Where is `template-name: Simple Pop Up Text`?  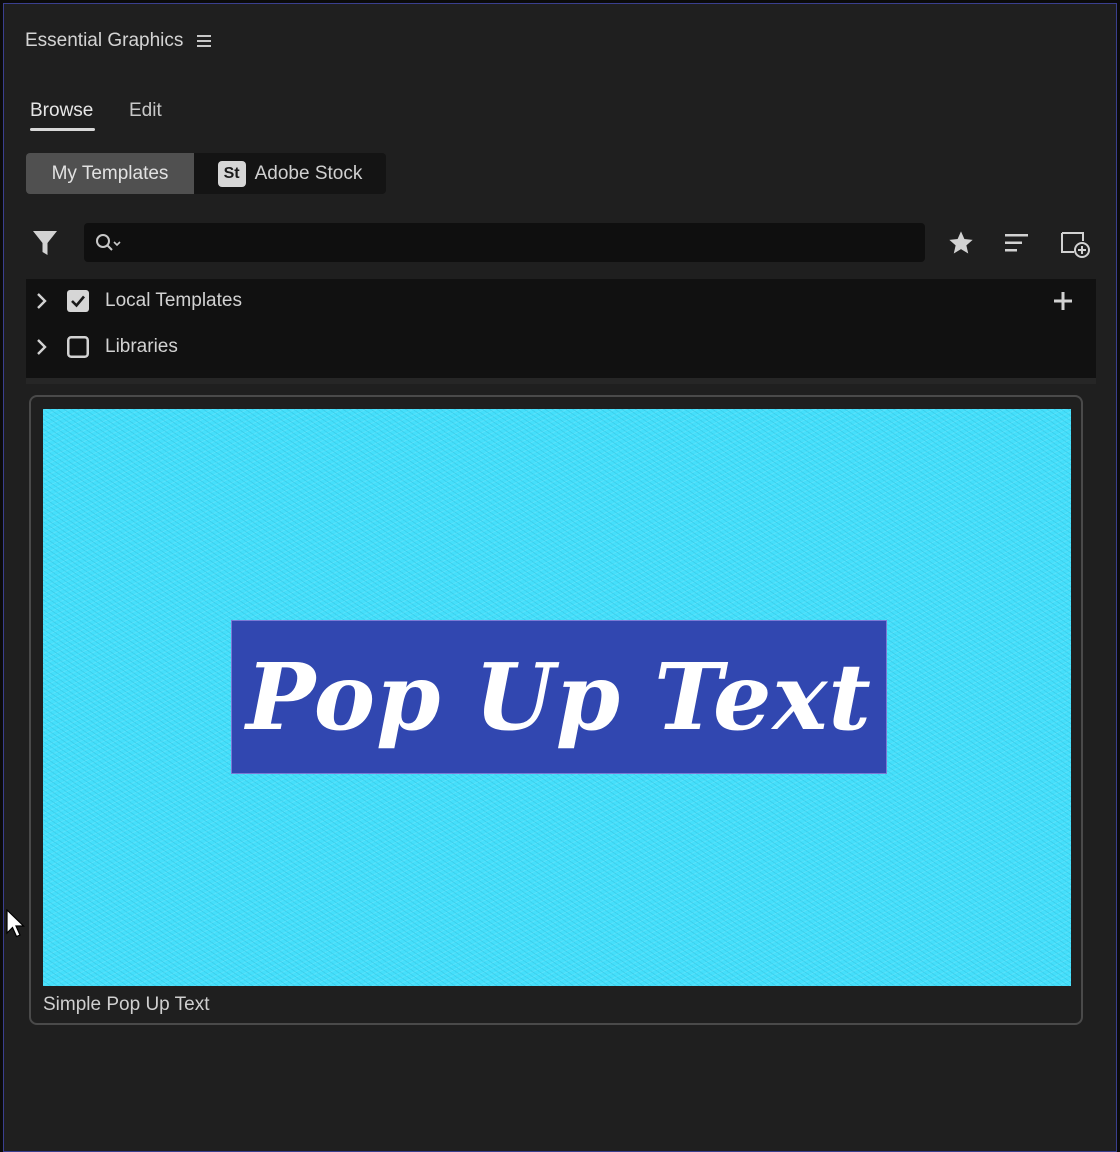
template-name: Simple Pop Up Text is located at coordinates (126, 1004).